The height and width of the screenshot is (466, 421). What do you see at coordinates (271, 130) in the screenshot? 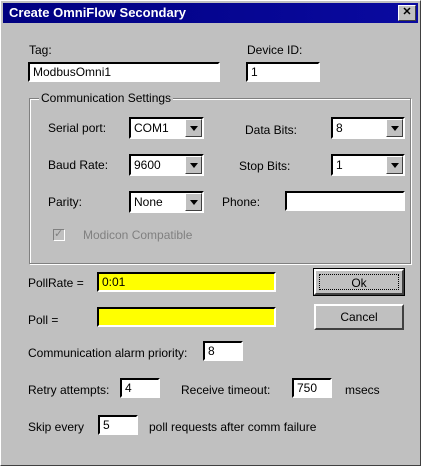
I see `data-bits-label: Data Bits:` at bounding box center [271, 130].